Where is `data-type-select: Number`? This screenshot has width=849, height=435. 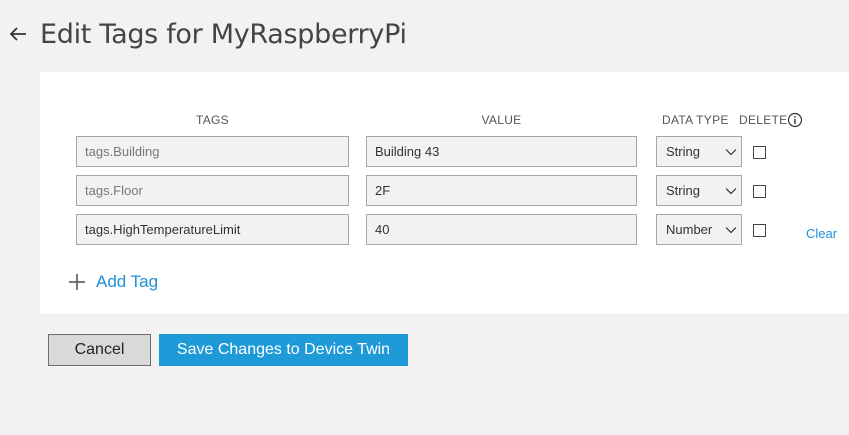
data-type-select: Number is located at coordinates (699, 229).